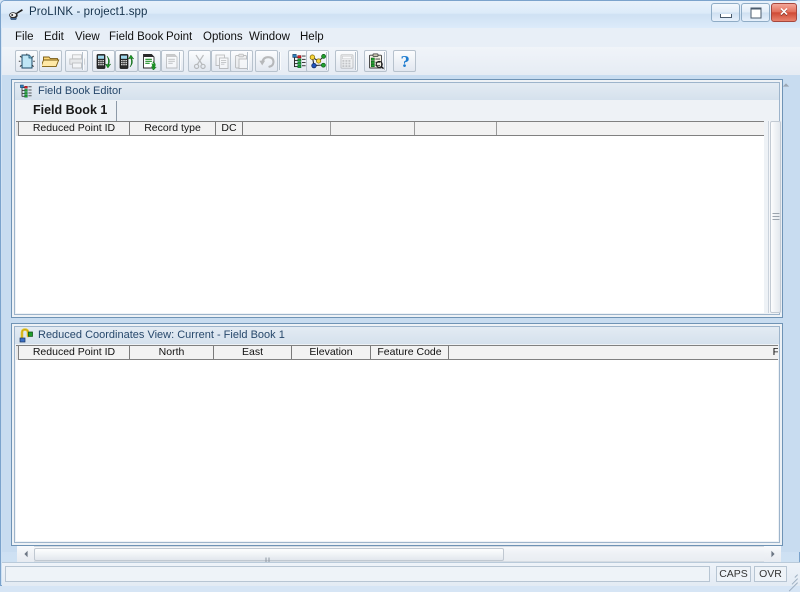 The width and height of the screenshot is (800, 592). I want to click on status-badge-ovr: OVR, so click(770, 574).